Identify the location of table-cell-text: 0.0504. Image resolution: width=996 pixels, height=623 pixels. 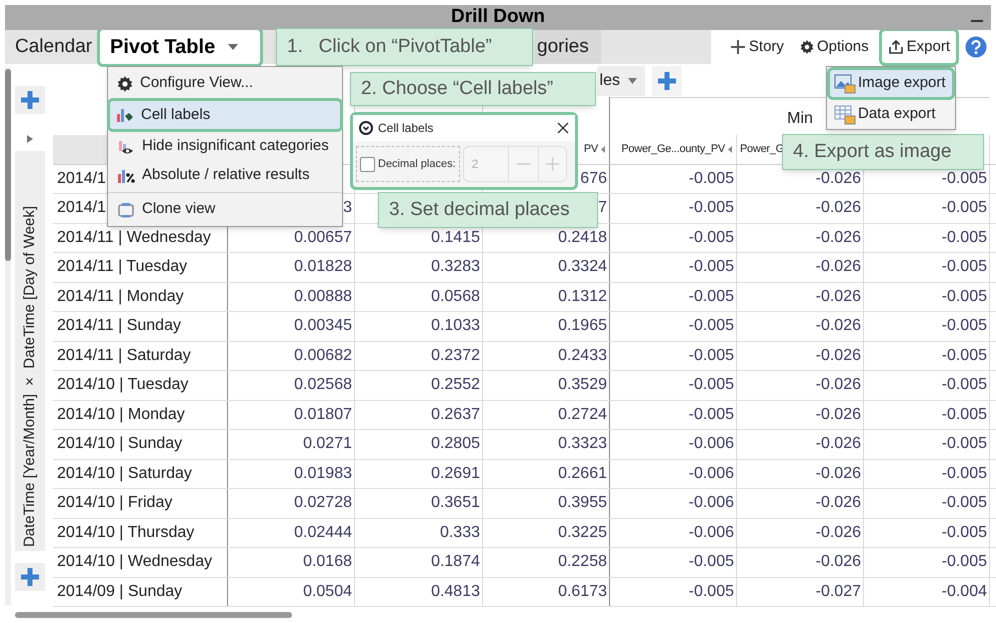
(327, 592).